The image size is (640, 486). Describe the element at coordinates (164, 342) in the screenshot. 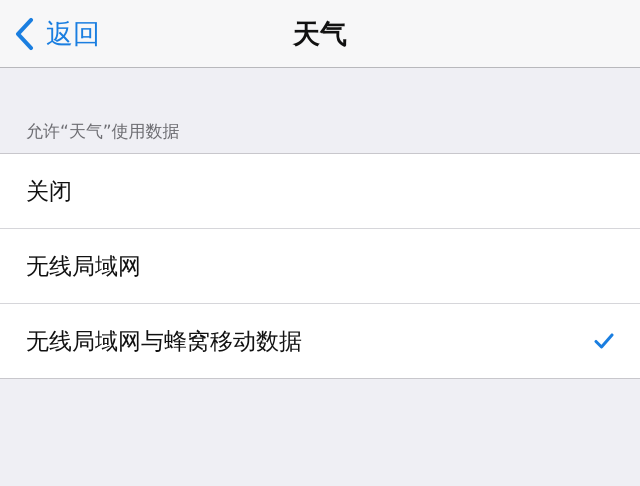

I see `option-label: 无线局域网与蜂窝移动数据` at that location.